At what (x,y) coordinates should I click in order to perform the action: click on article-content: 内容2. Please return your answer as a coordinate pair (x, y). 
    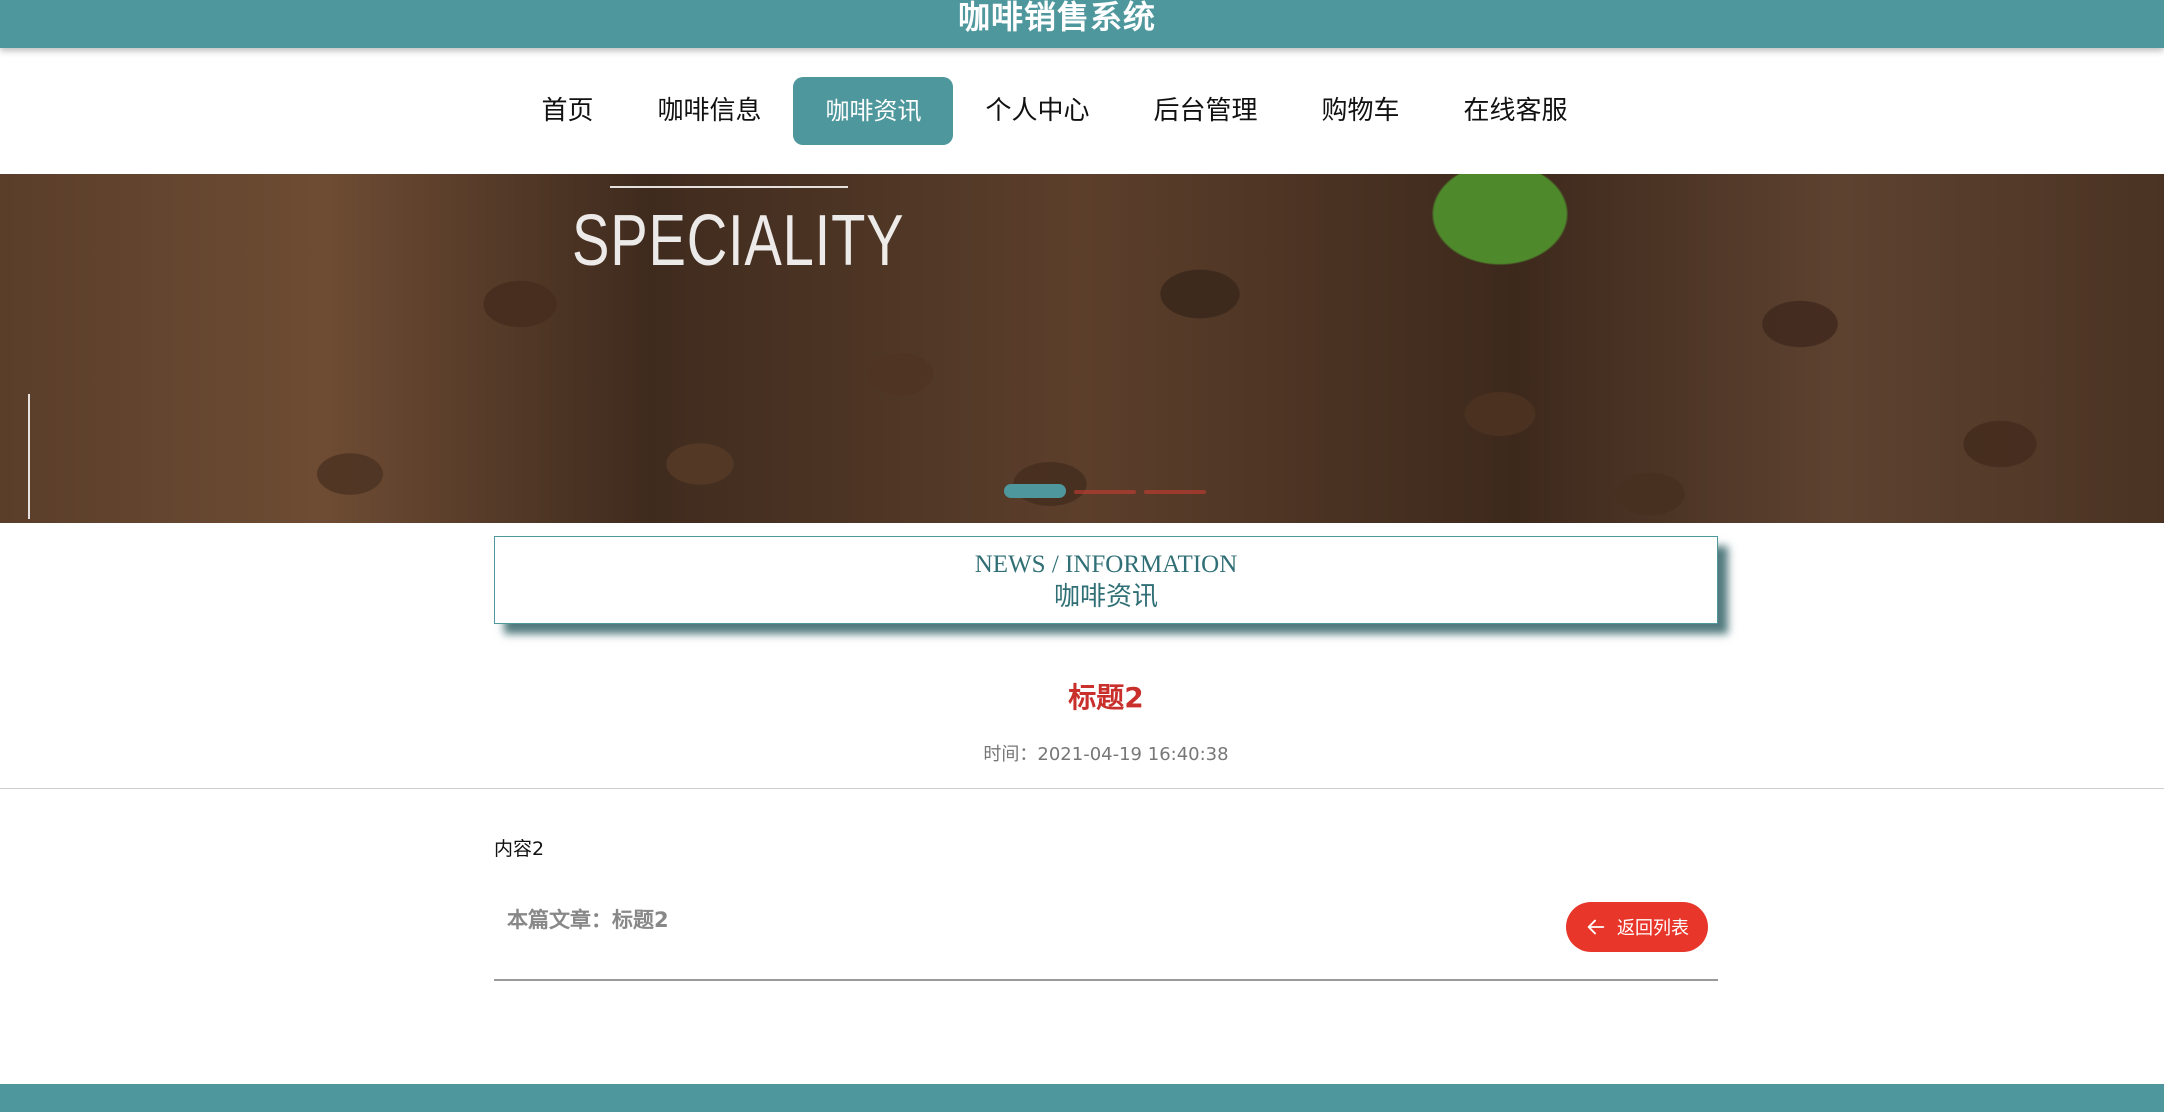
    Looking at the image, I should click on (519, 849).